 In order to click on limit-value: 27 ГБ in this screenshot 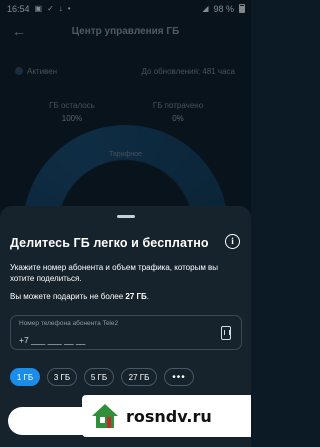, I will do `click(136, 296)`.